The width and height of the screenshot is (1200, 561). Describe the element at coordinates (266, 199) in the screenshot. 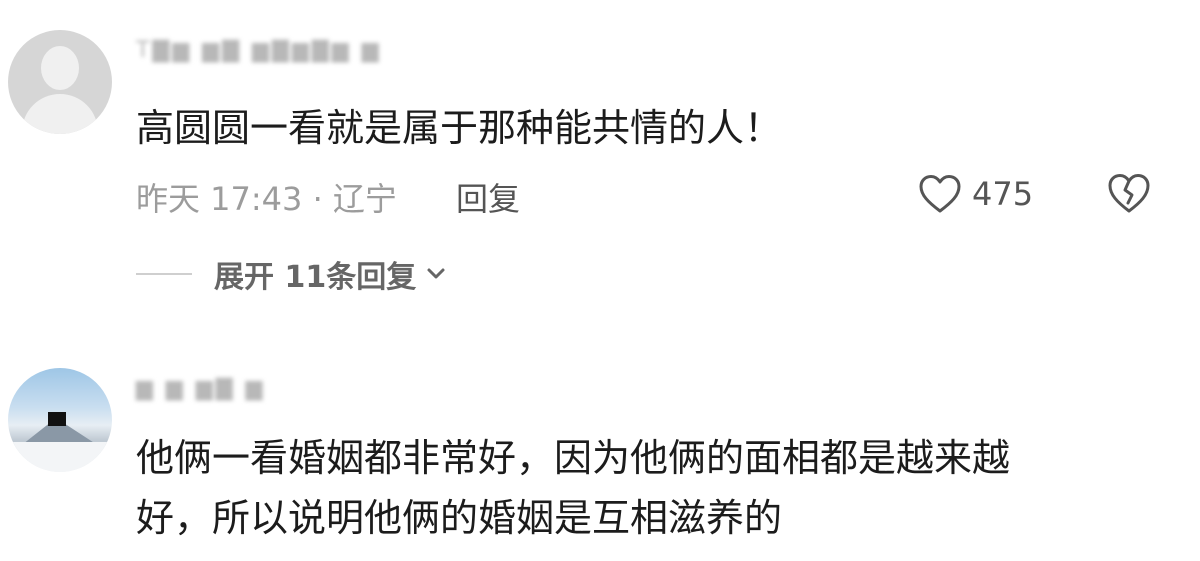

I see `comment-time-location: 昨天 17:43 · 辽宁` at that location.